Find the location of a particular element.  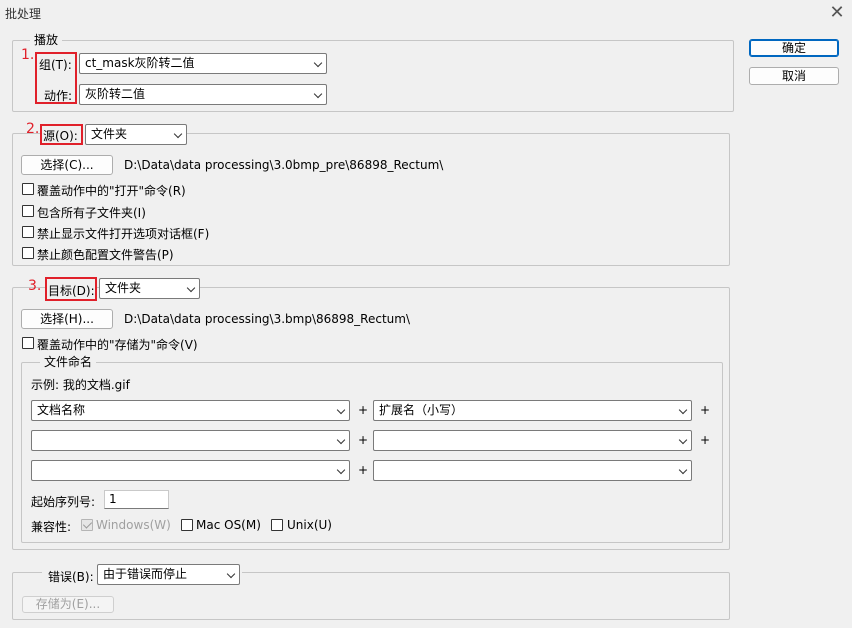

file-naming-legend: 文件命名 is located at coordinates (68, 361).